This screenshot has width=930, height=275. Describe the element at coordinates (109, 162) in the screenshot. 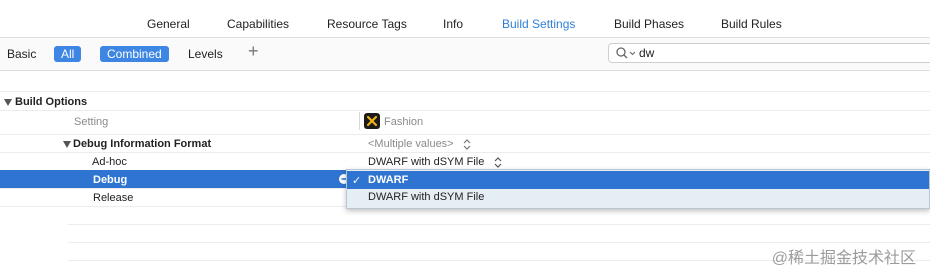

I see `config-name-adhoc: Ad-hoc` at that location.